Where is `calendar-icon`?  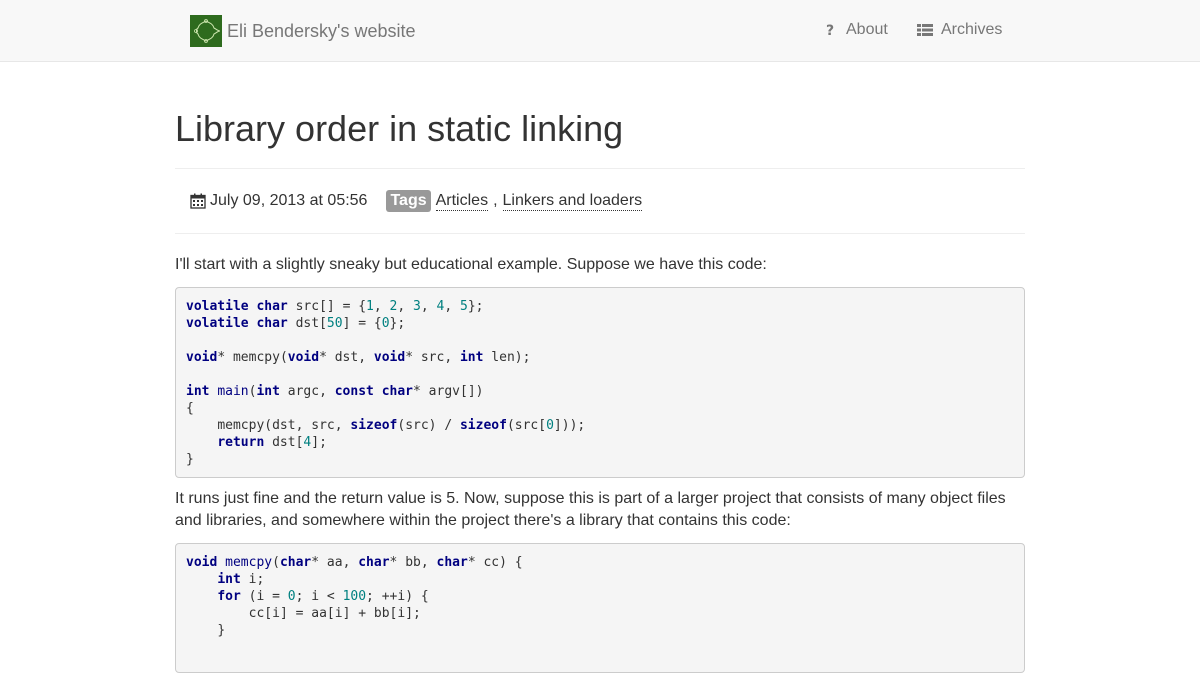
calendar-icon is located at coordinates (198, 201).